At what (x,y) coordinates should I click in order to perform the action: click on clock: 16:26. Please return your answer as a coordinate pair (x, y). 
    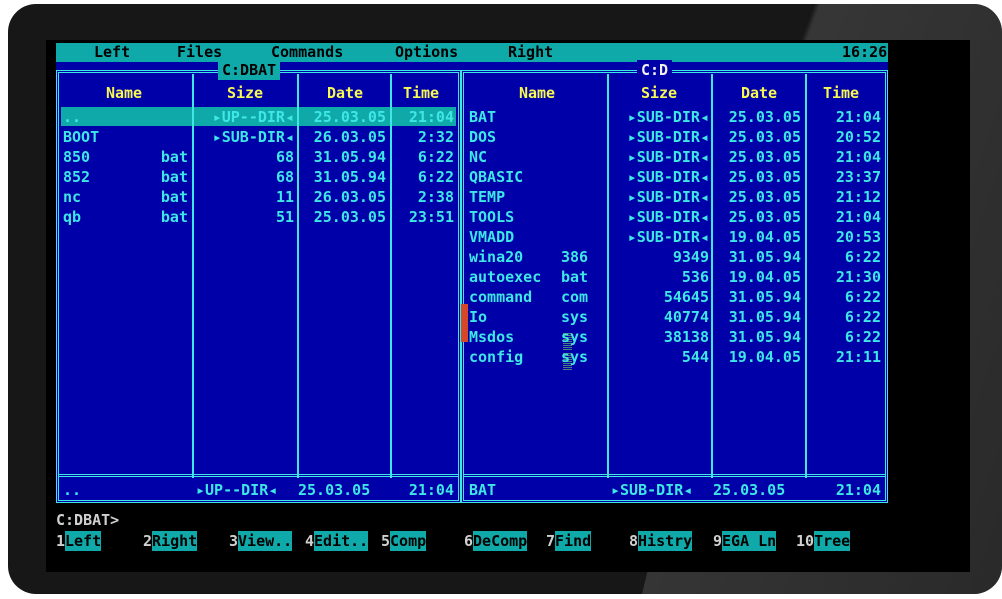
    Looking at the image, I should click on (865, 52).